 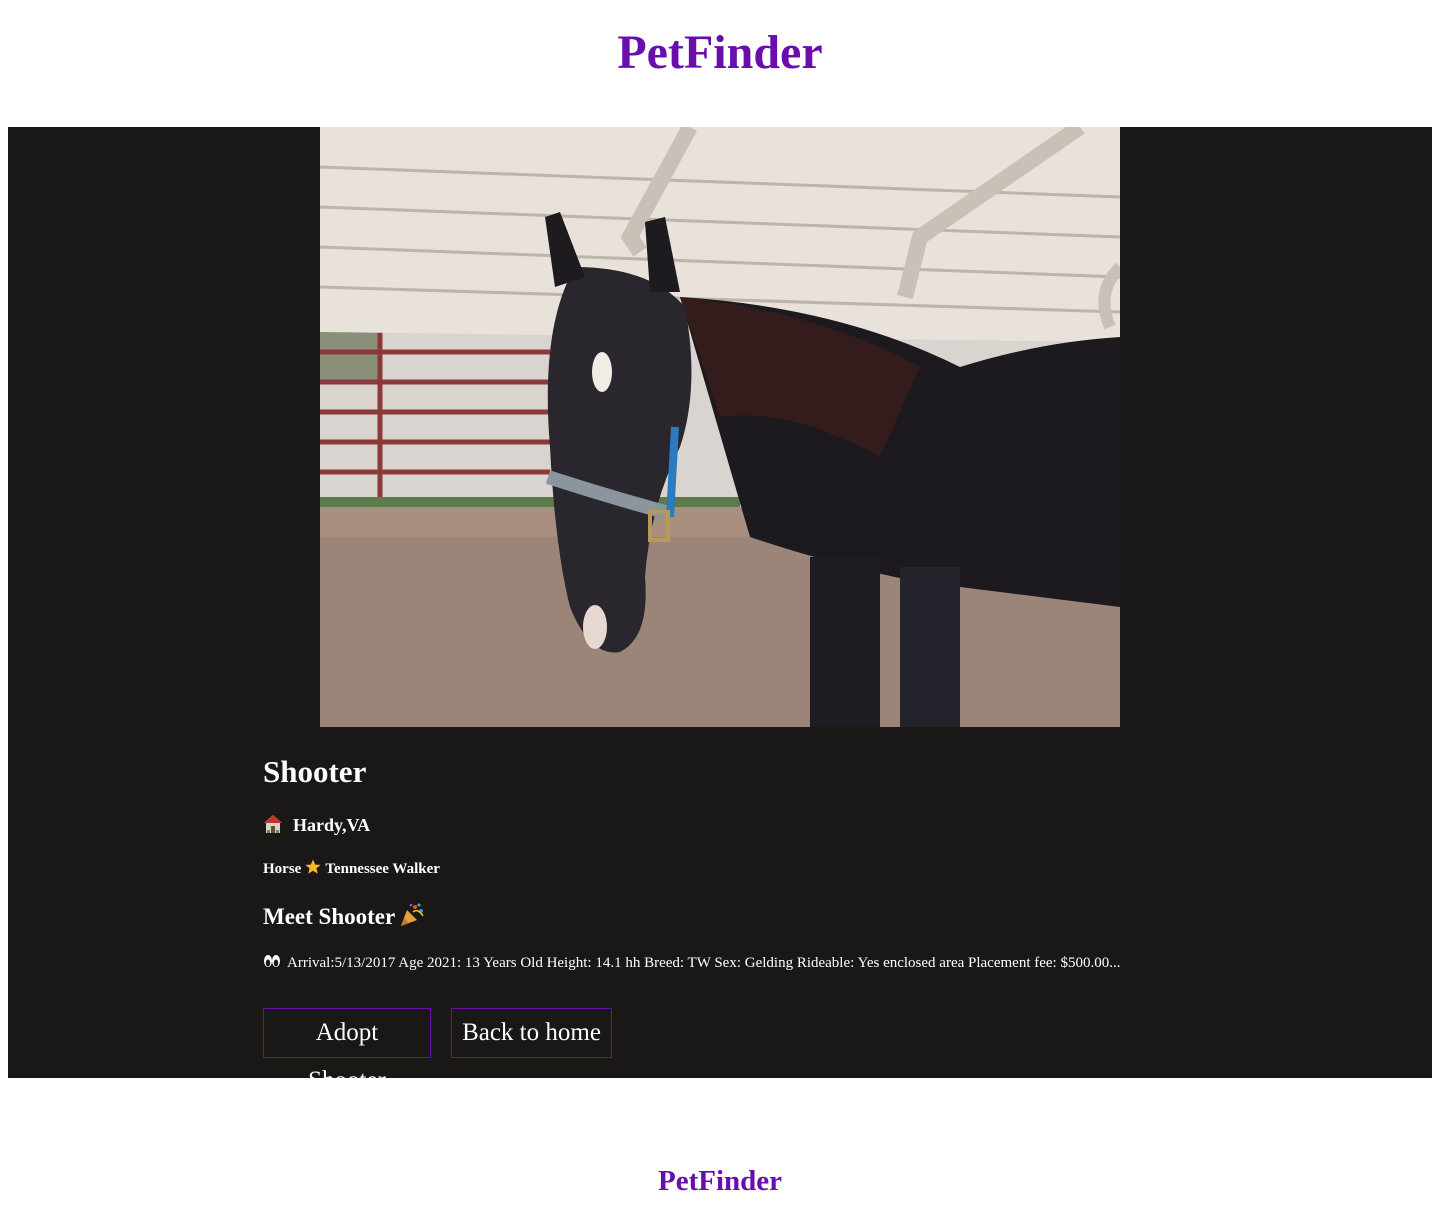 I want to click on star-icon, so click(x=313, y=869).